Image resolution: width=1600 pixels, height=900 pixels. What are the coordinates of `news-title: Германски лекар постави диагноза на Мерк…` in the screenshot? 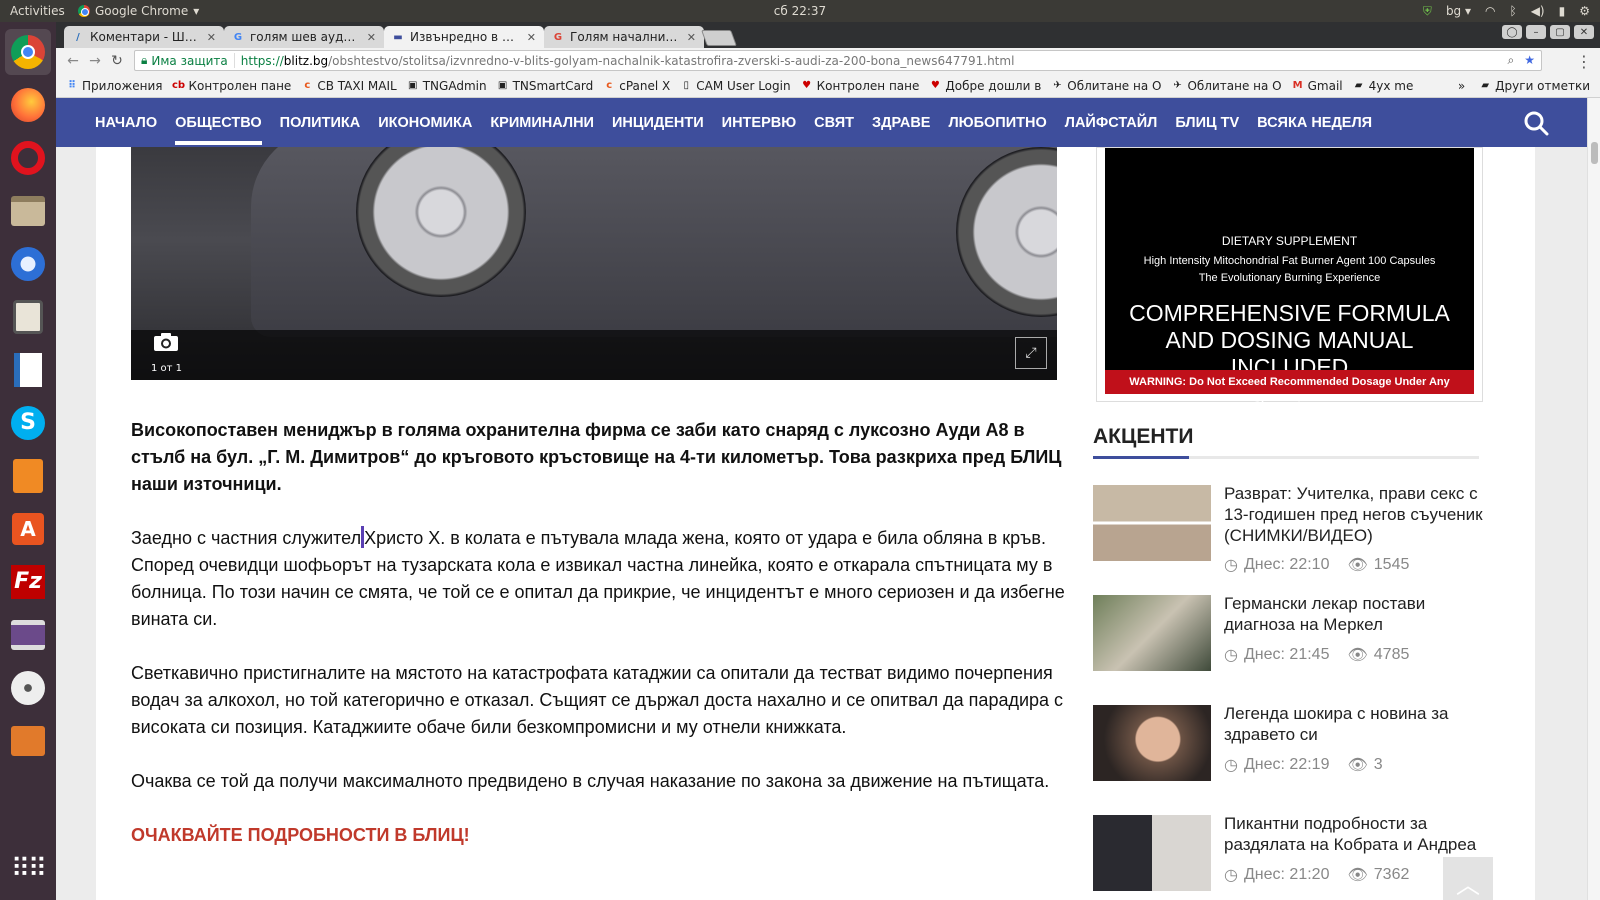 It's located at (1355, 614).